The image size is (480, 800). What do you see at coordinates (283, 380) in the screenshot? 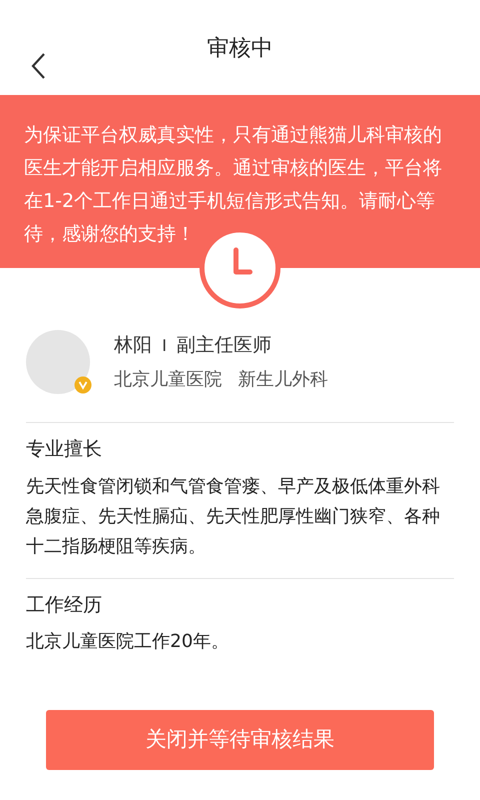
I see `department-name: 新生儿外科` at bounding box center [283, 380].